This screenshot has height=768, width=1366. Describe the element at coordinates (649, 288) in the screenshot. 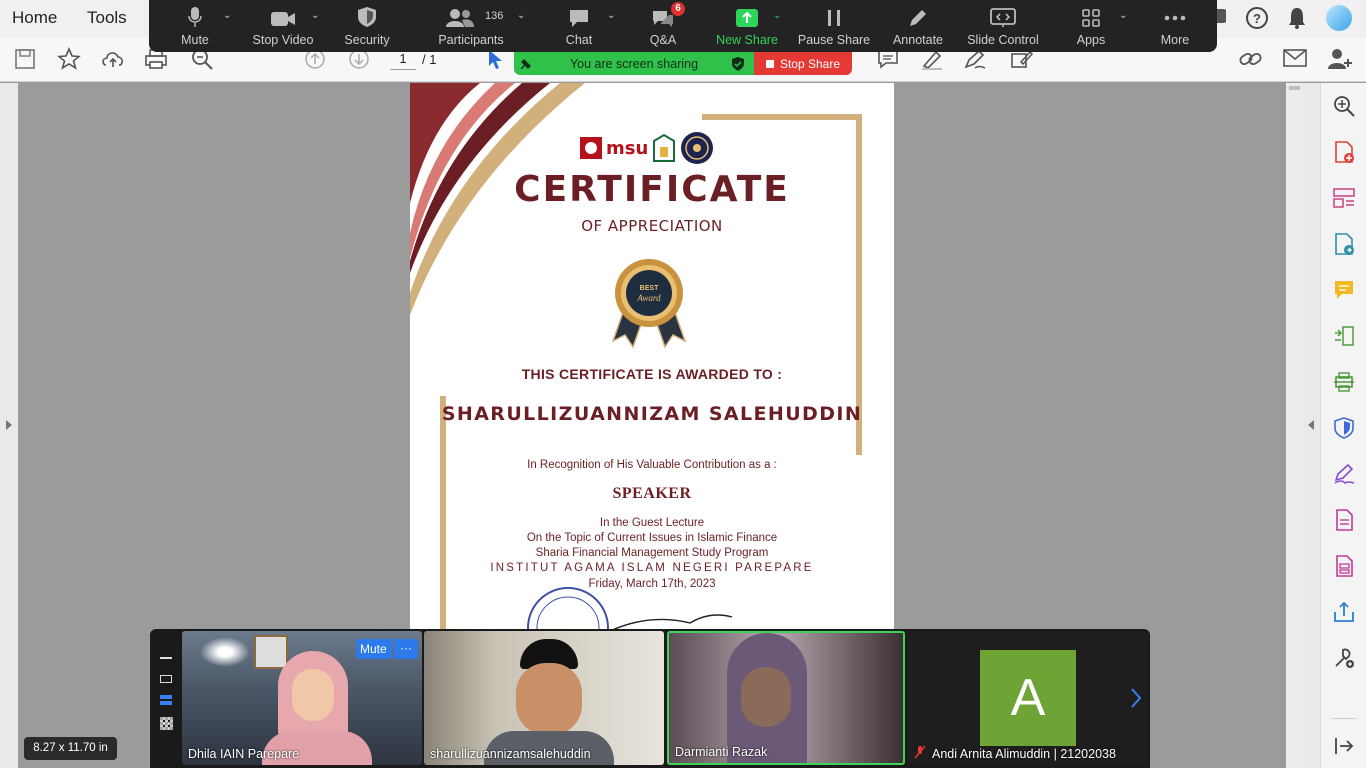

I see `svg-text: BEST` at that location.